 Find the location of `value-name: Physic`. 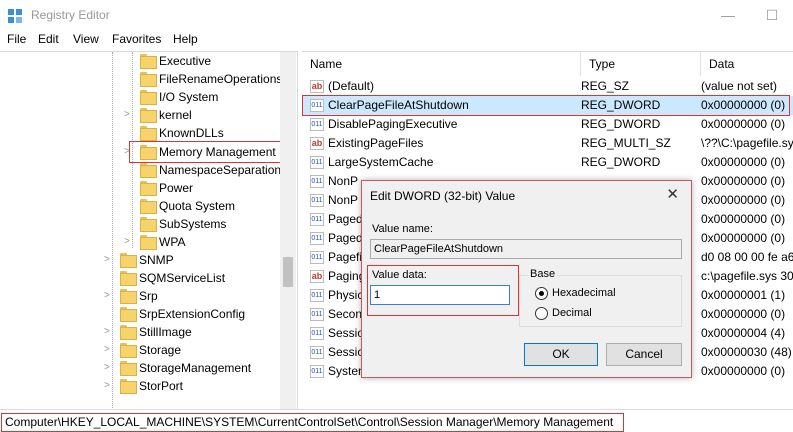

value-name: Physic is located at coordinates (346, 295).